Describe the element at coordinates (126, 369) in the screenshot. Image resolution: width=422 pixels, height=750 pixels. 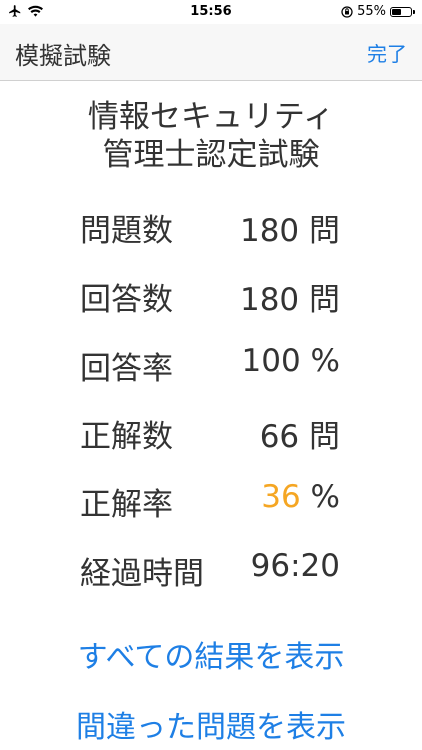
I see `stat-label: 回答率` at that location.